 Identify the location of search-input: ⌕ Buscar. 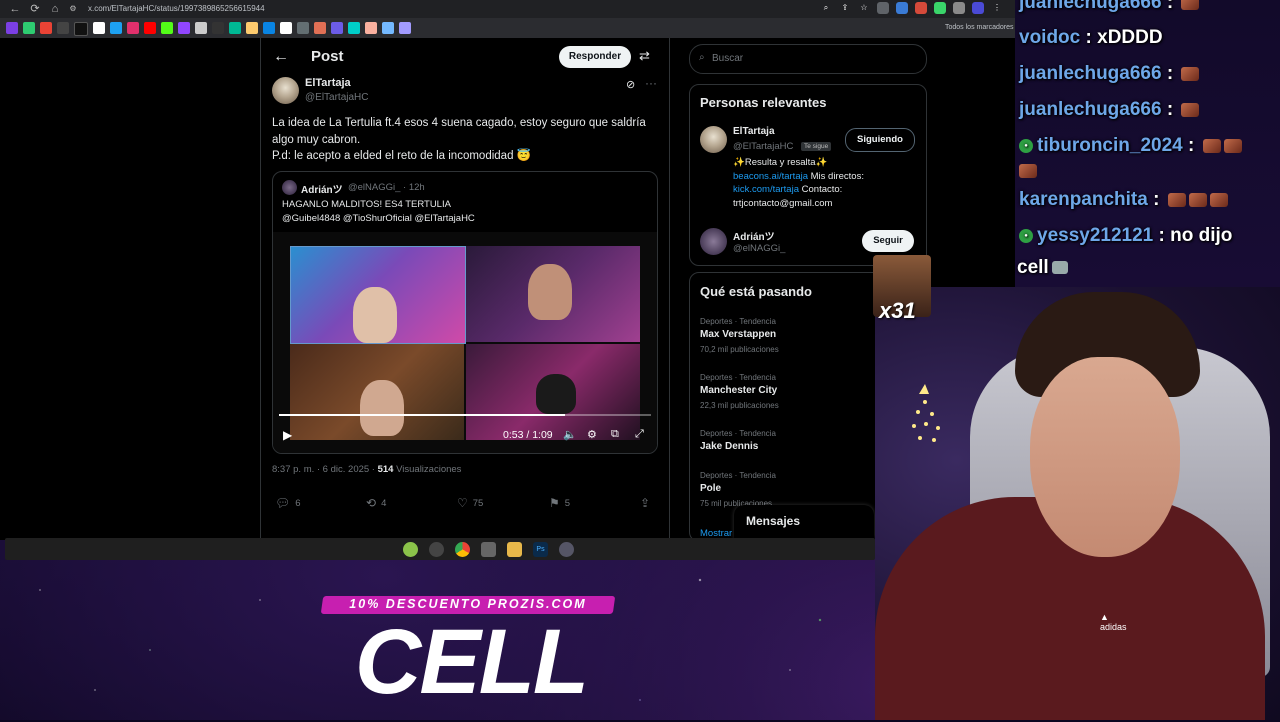
(808, 59).